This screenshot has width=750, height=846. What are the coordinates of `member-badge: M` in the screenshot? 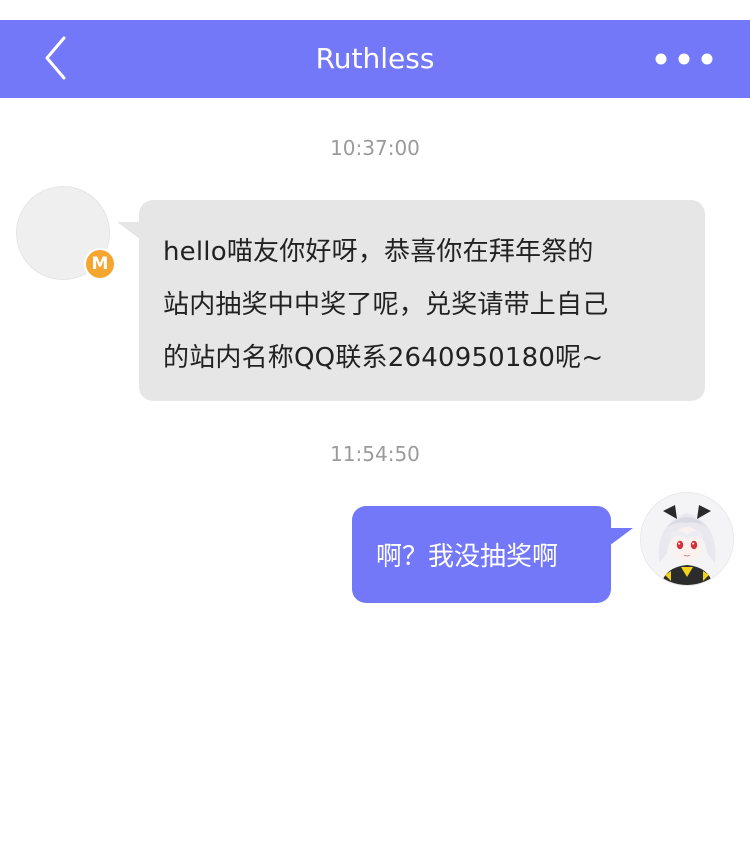 It's located at (100, 264).